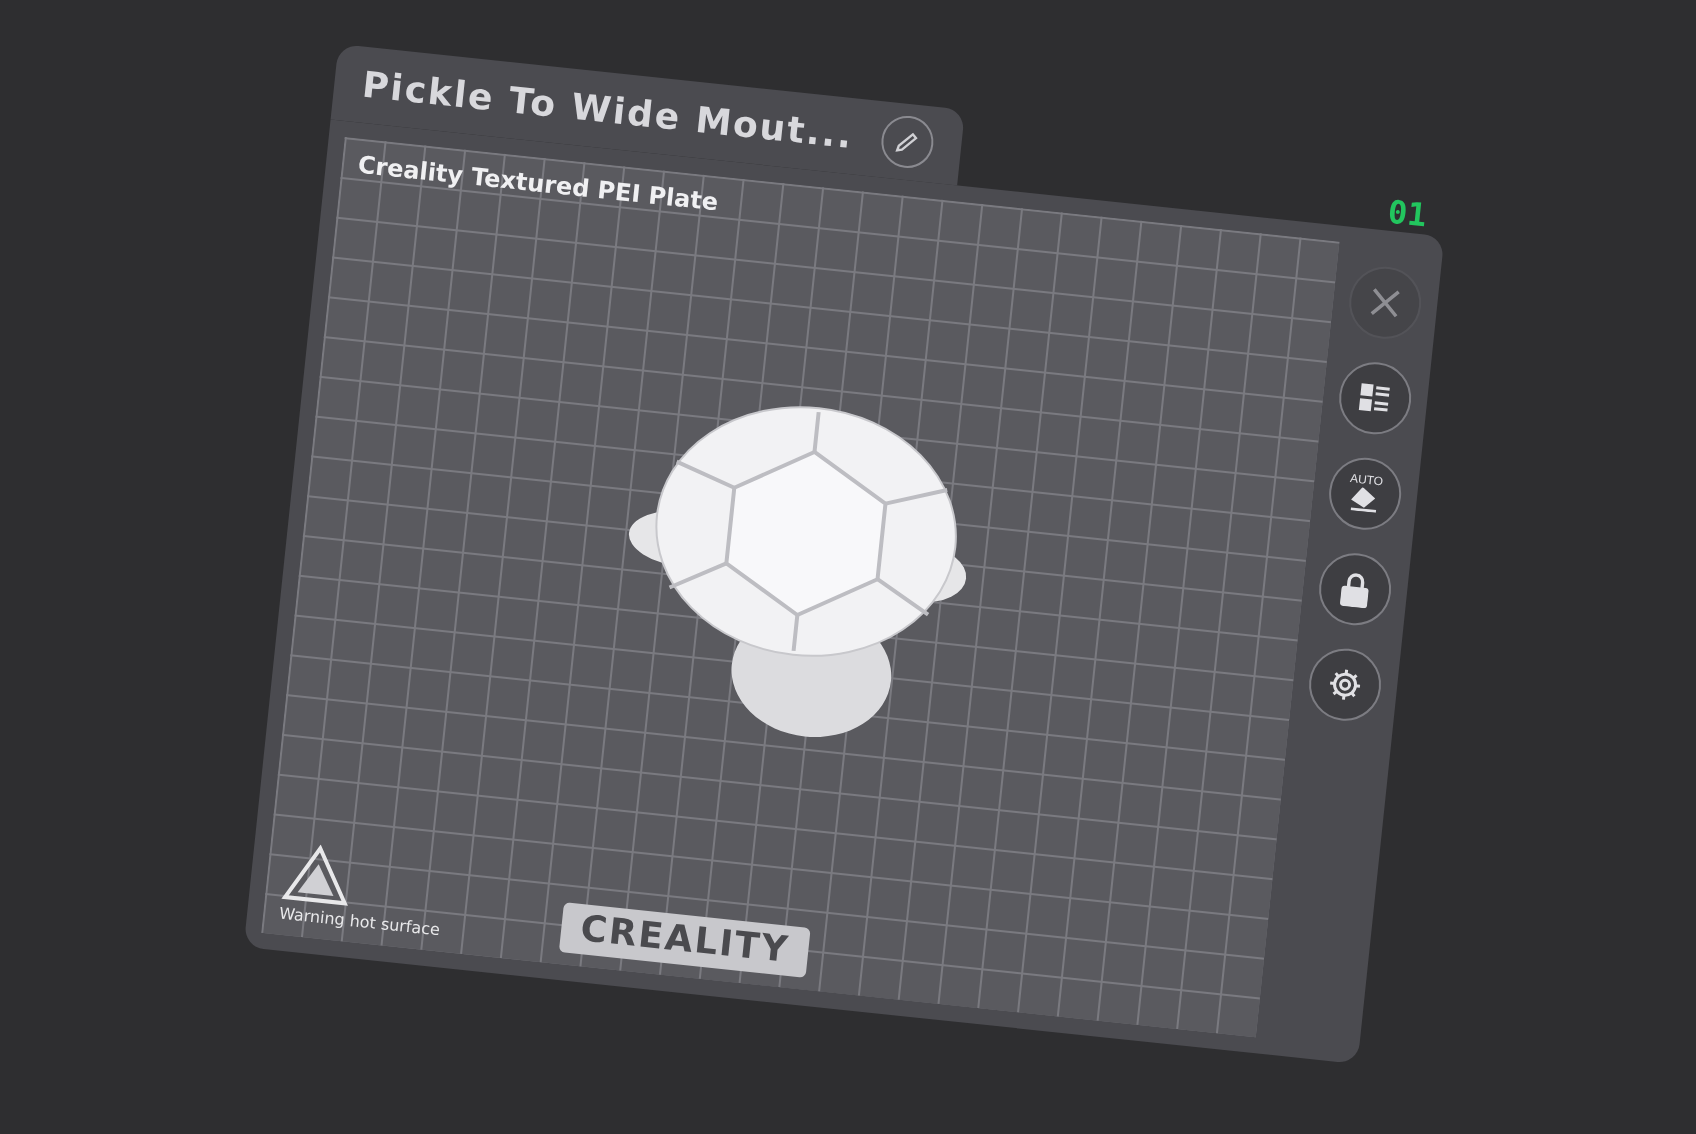 The height and width of the screenshot is (1134, 1696). What do you see at coordinates (1407, 213) in the screenshot?
I see `plate-number: 01` at bounding box center [1407, 213].